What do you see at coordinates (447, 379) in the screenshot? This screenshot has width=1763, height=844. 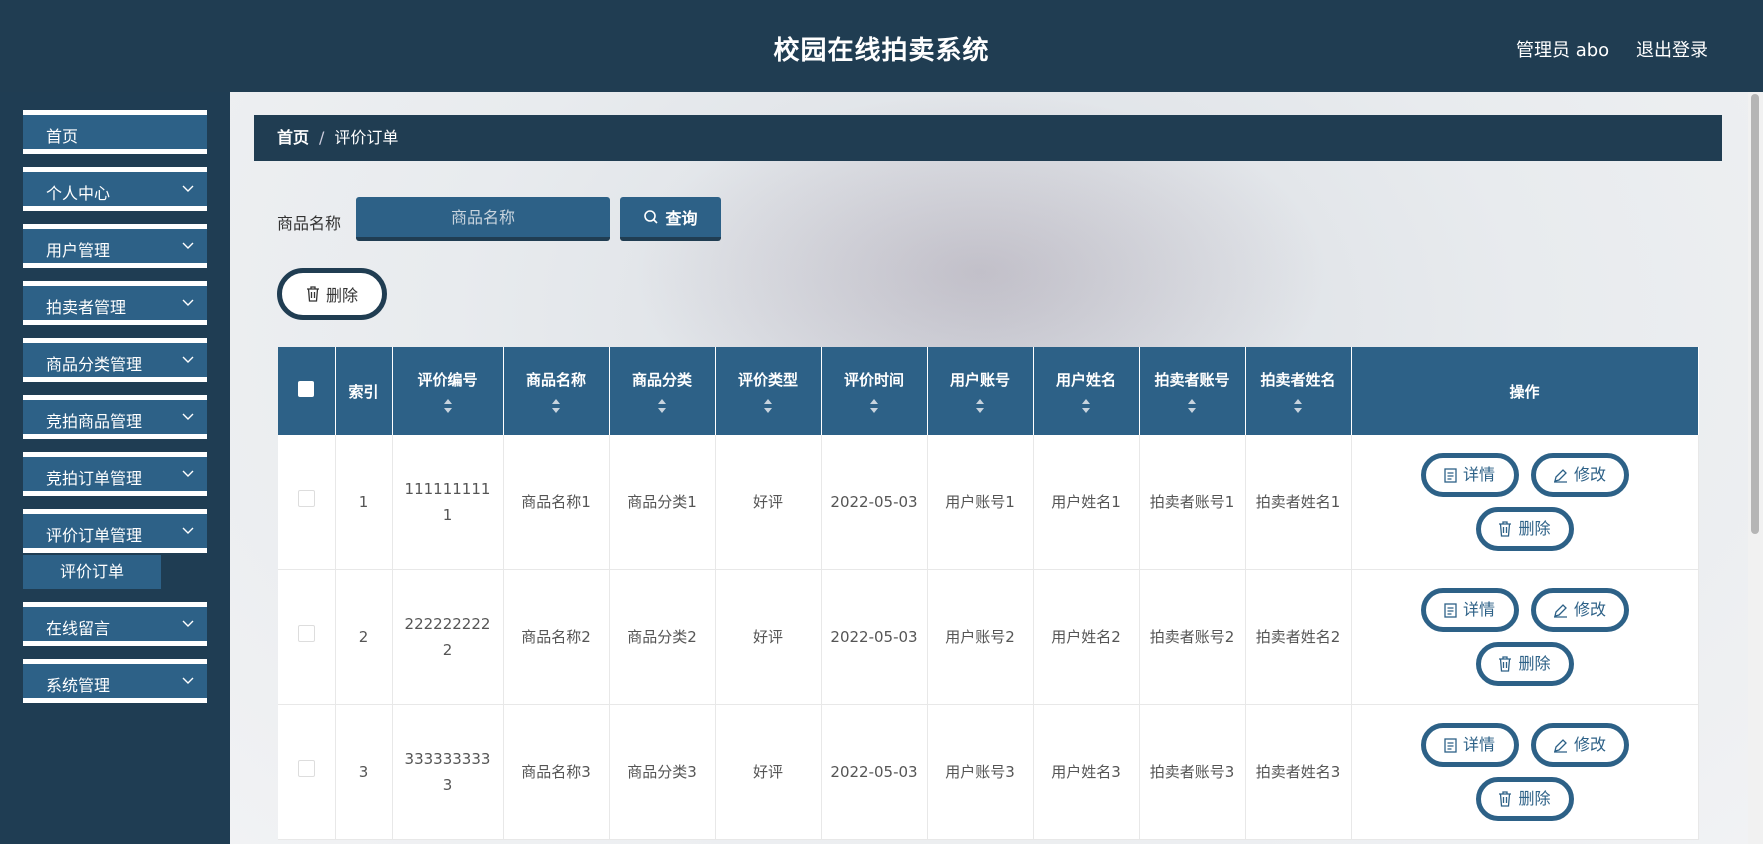 I see `column-header-label: 评价编号` at bounding box center [447, 379].